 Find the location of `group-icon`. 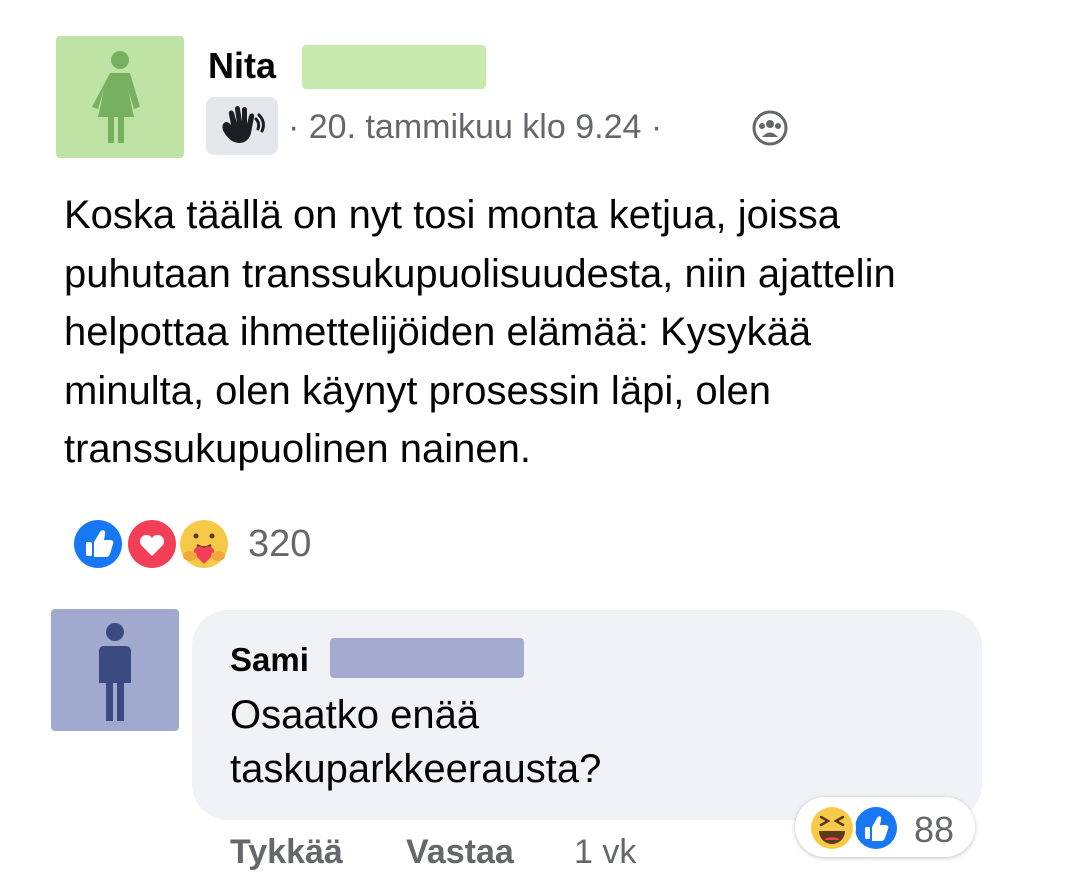

group-icon is located at coordinates (770, 128).